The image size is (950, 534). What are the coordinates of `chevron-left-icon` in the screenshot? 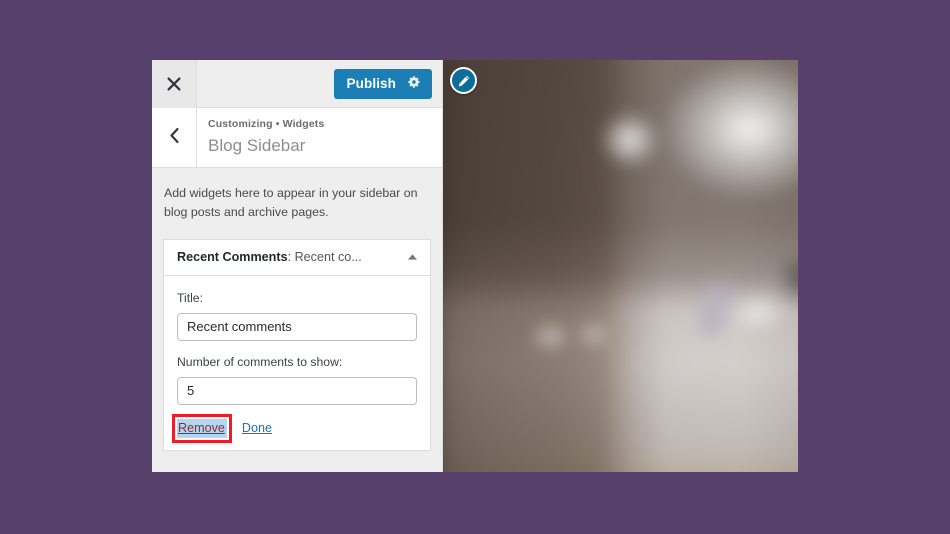 It's located at (174, 138).